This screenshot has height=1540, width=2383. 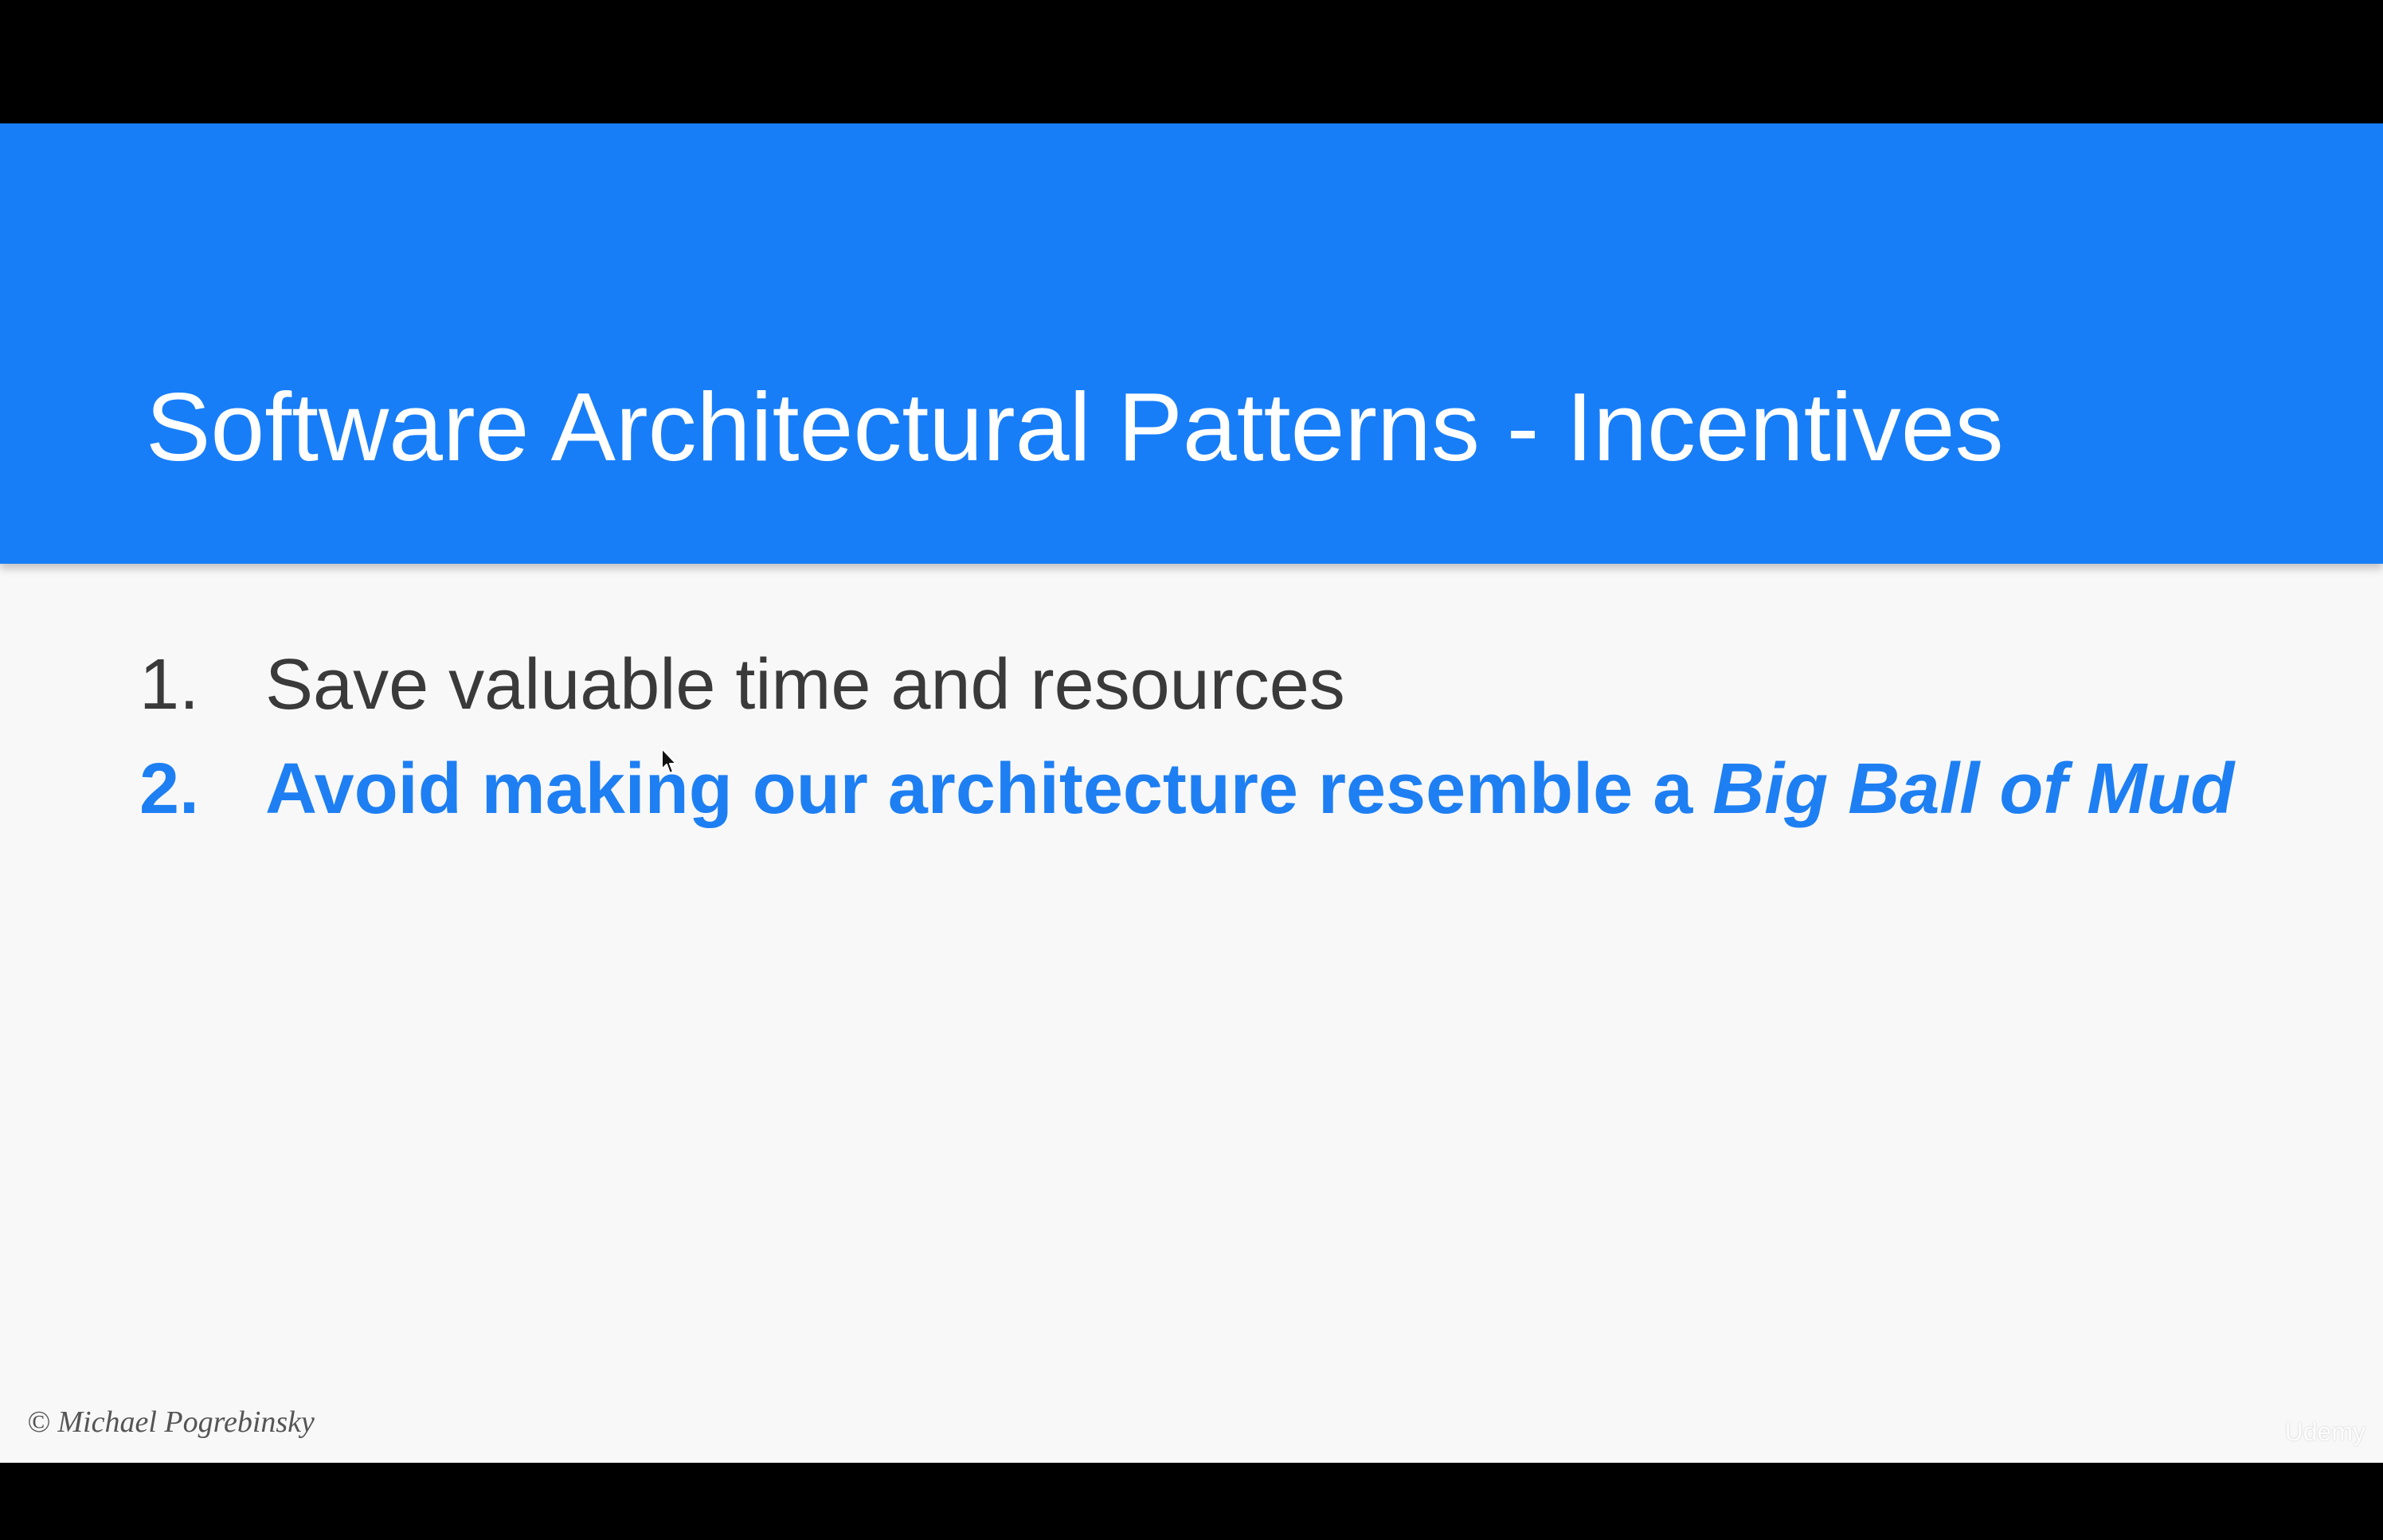 What do you see at coordinates (169, 685) in the screenshot?
I see `list-item-number: 1.` at bounding box center [169, 685].